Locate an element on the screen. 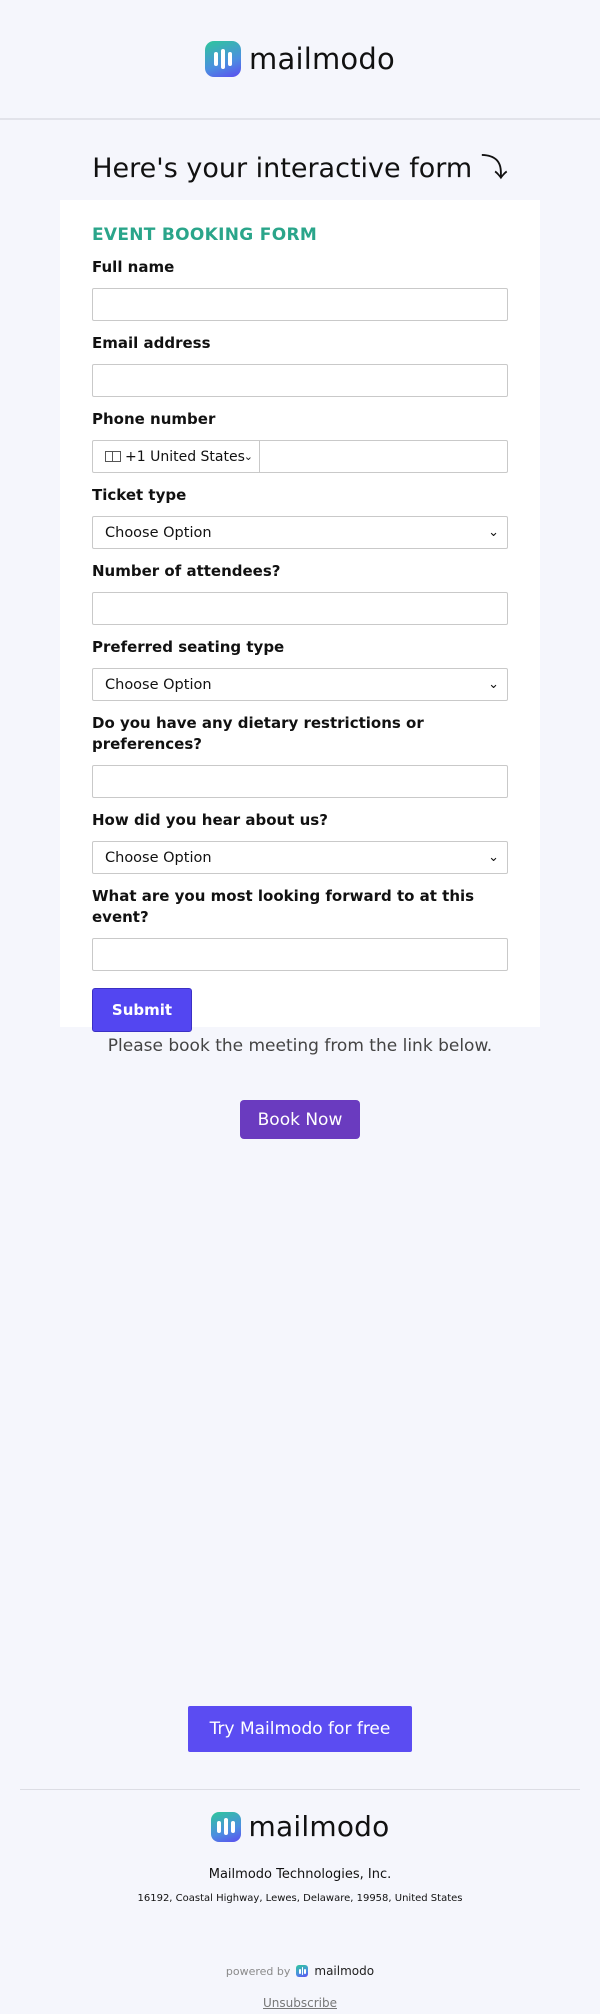  footer-logo-wrap: mailmodo is located at coordinates (300, 1826).